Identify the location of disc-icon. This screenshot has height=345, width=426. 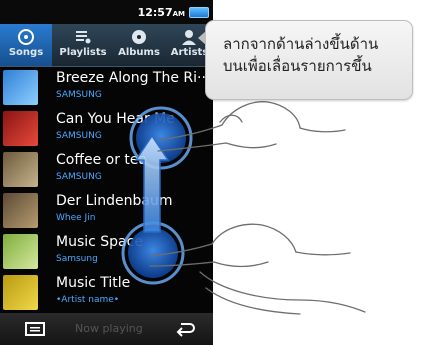
(26, 37).